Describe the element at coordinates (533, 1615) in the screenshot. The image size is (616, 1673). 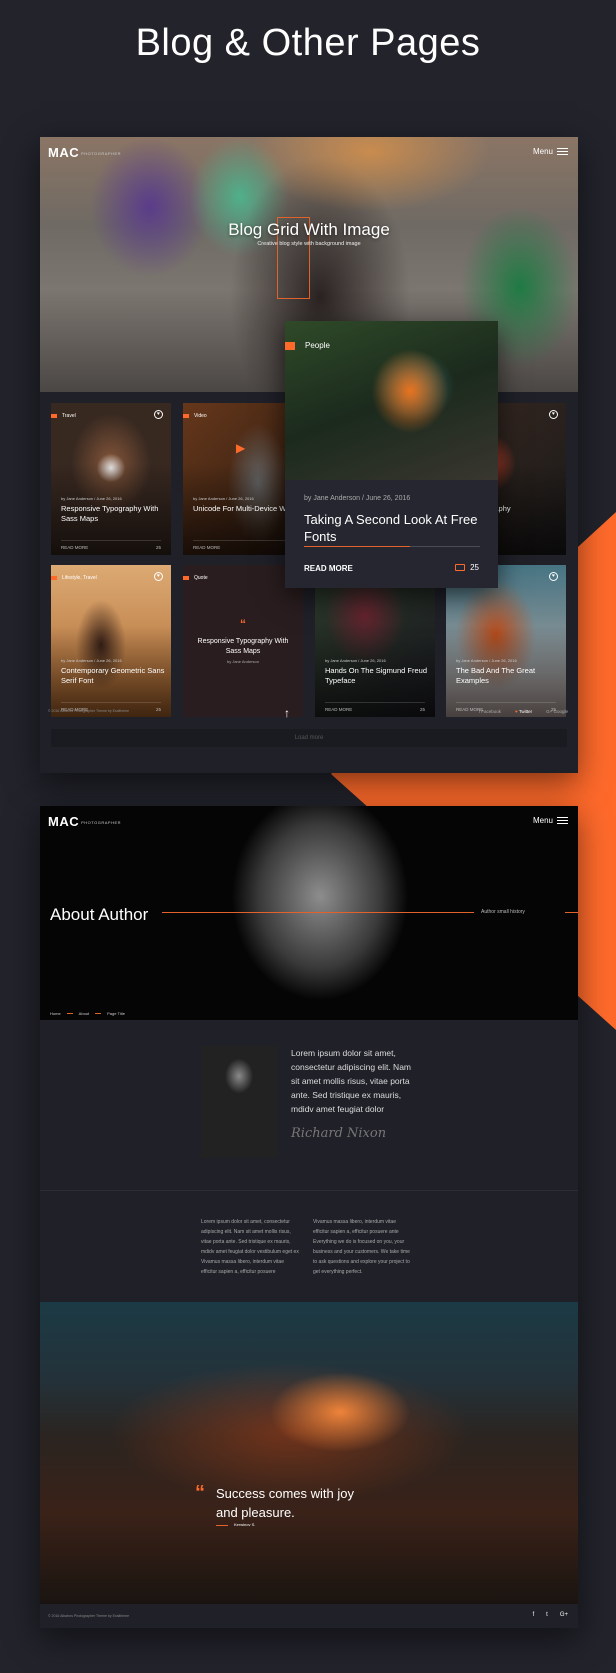
I see `facebook-icon: f` at that location.